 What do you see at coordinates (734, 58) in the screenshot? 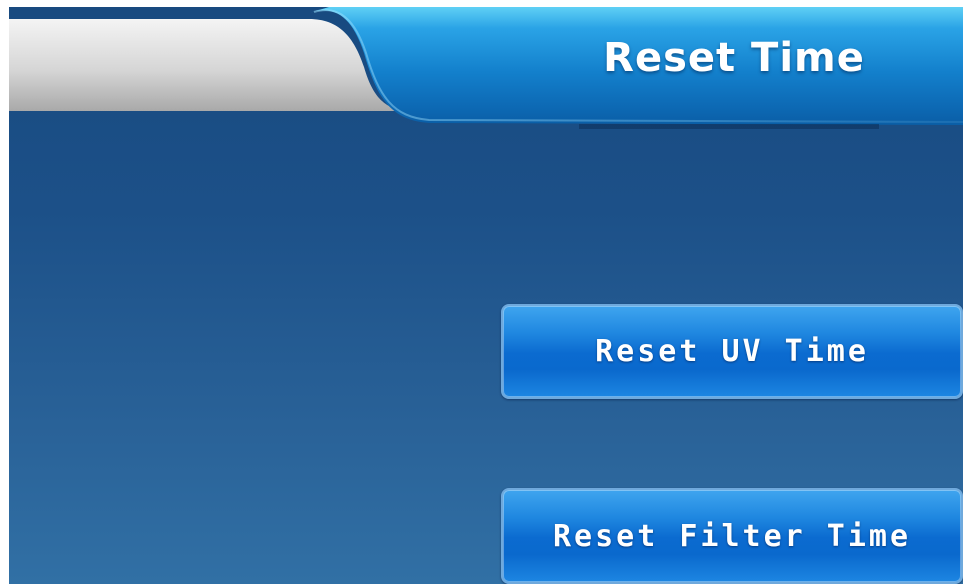
I see `page-title: Reset Time` at bounding box center [734, 58].